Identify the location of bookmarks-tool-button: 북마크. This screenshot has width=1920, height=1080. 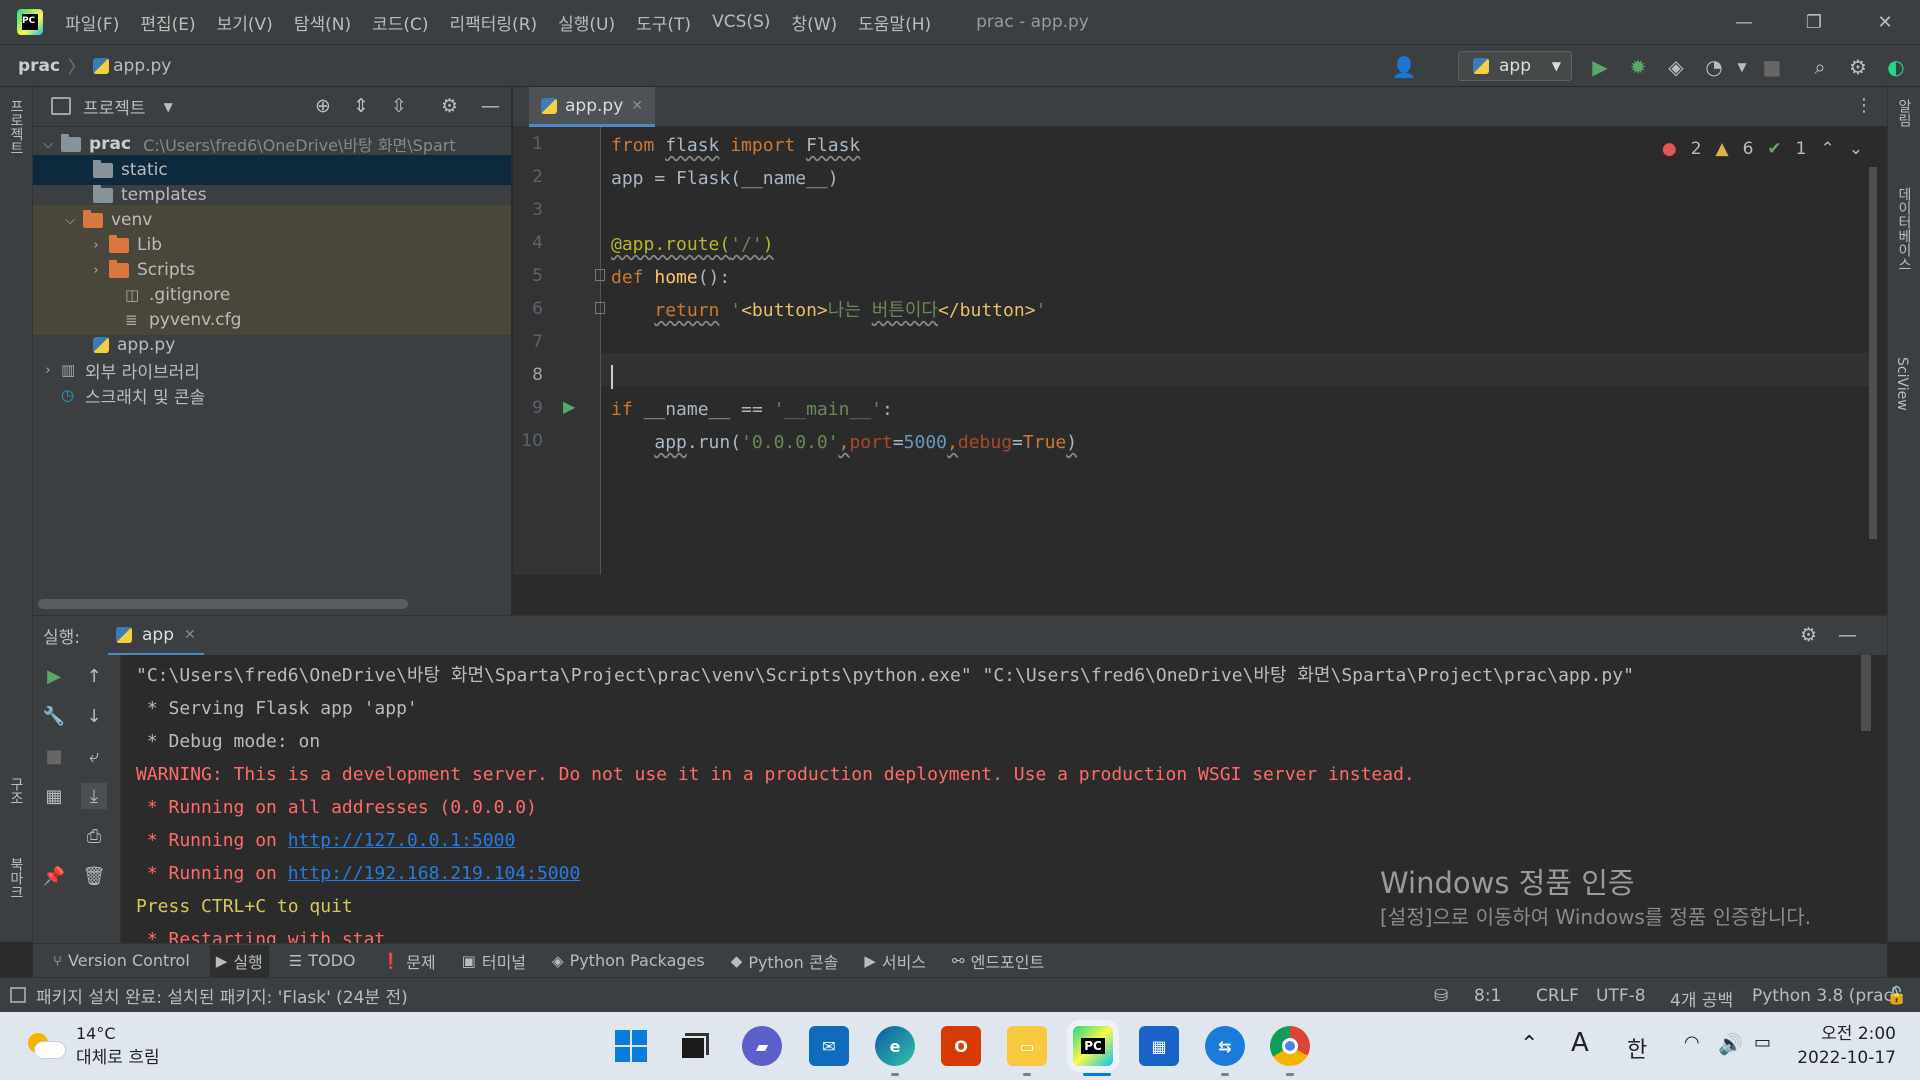
(16, 878).